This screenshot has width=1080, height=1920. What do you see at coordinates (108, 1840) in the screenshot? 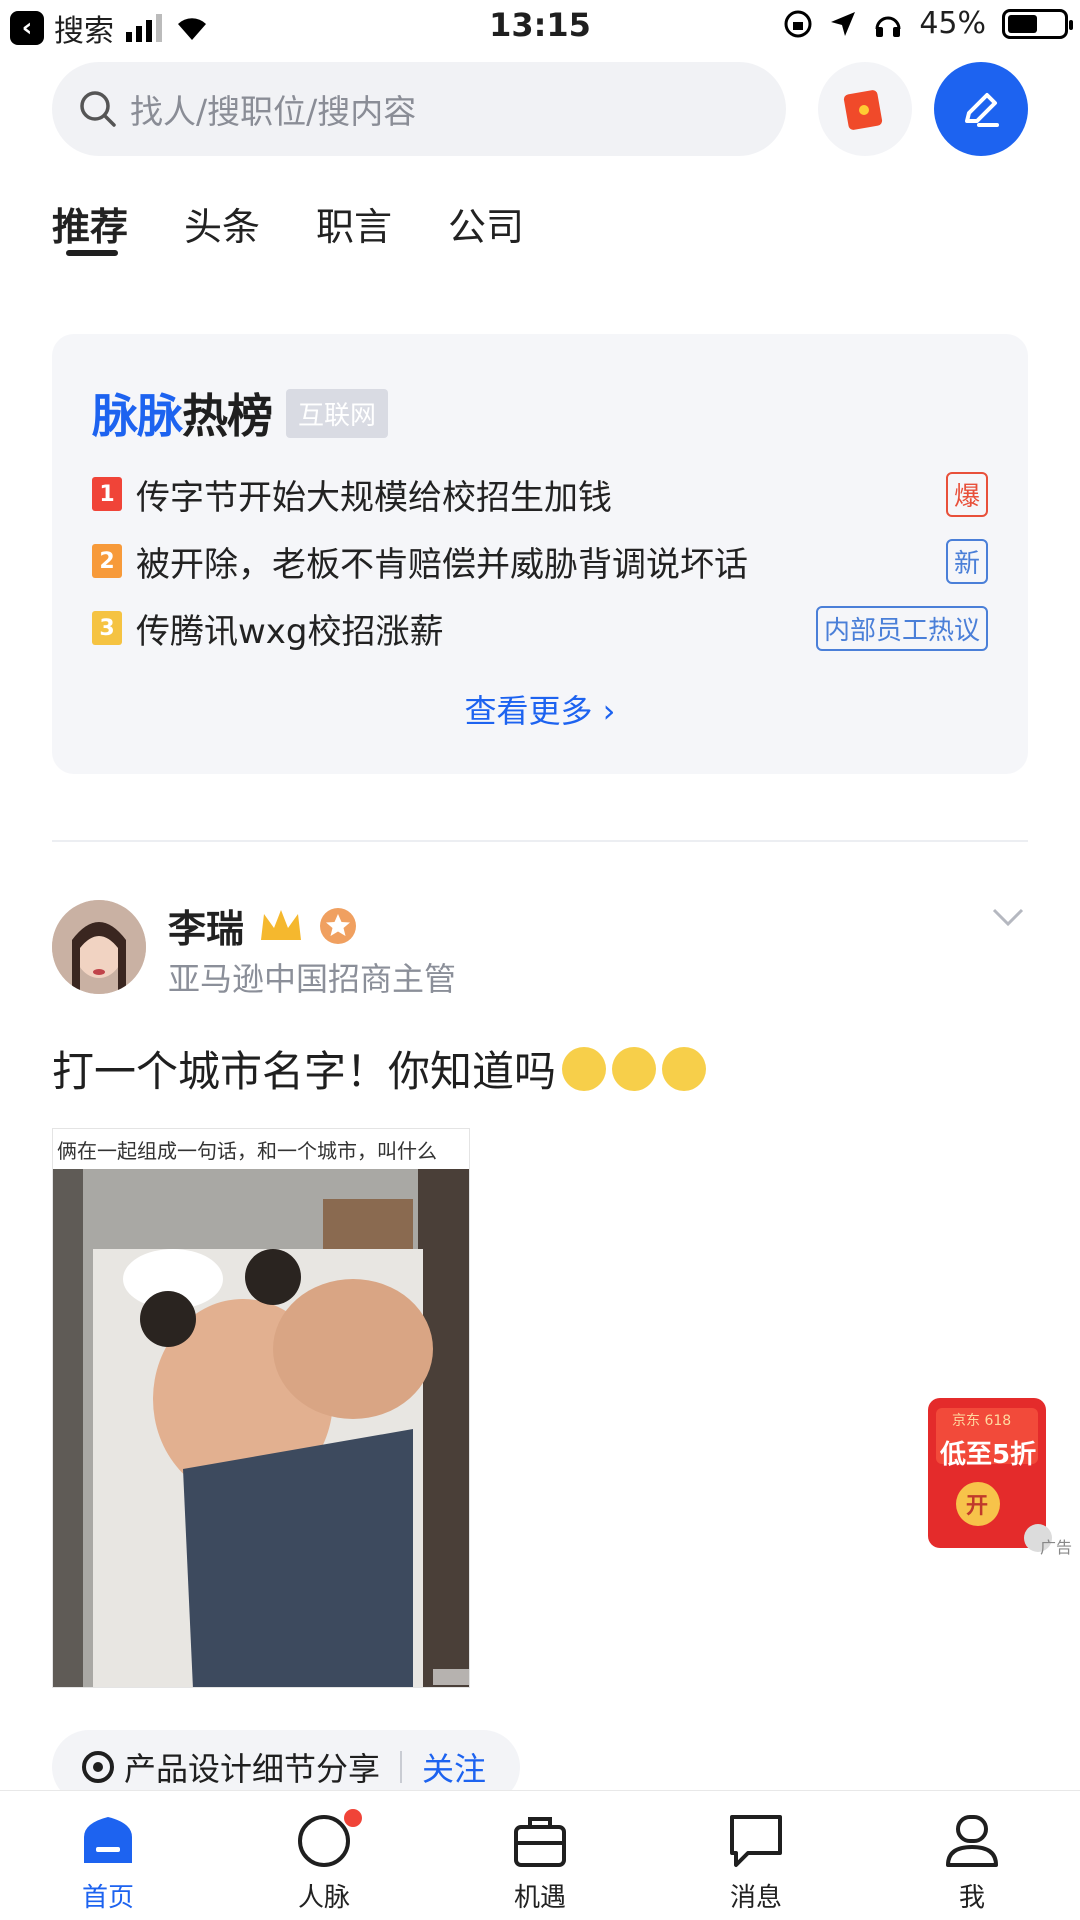
I see `home-icon` at bounding box center [108, 1840].